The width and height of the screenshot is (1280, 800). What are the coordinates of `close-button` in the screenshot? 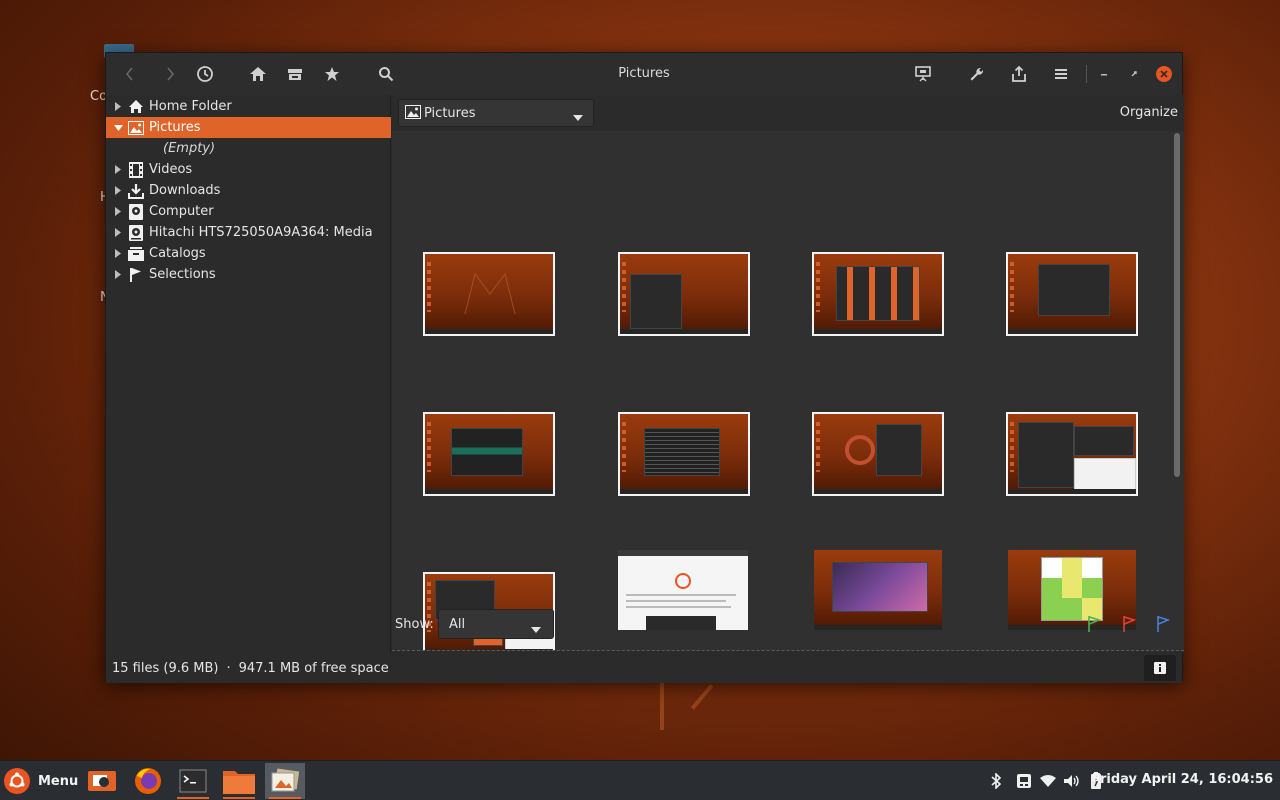 It's located at (1164, 74).